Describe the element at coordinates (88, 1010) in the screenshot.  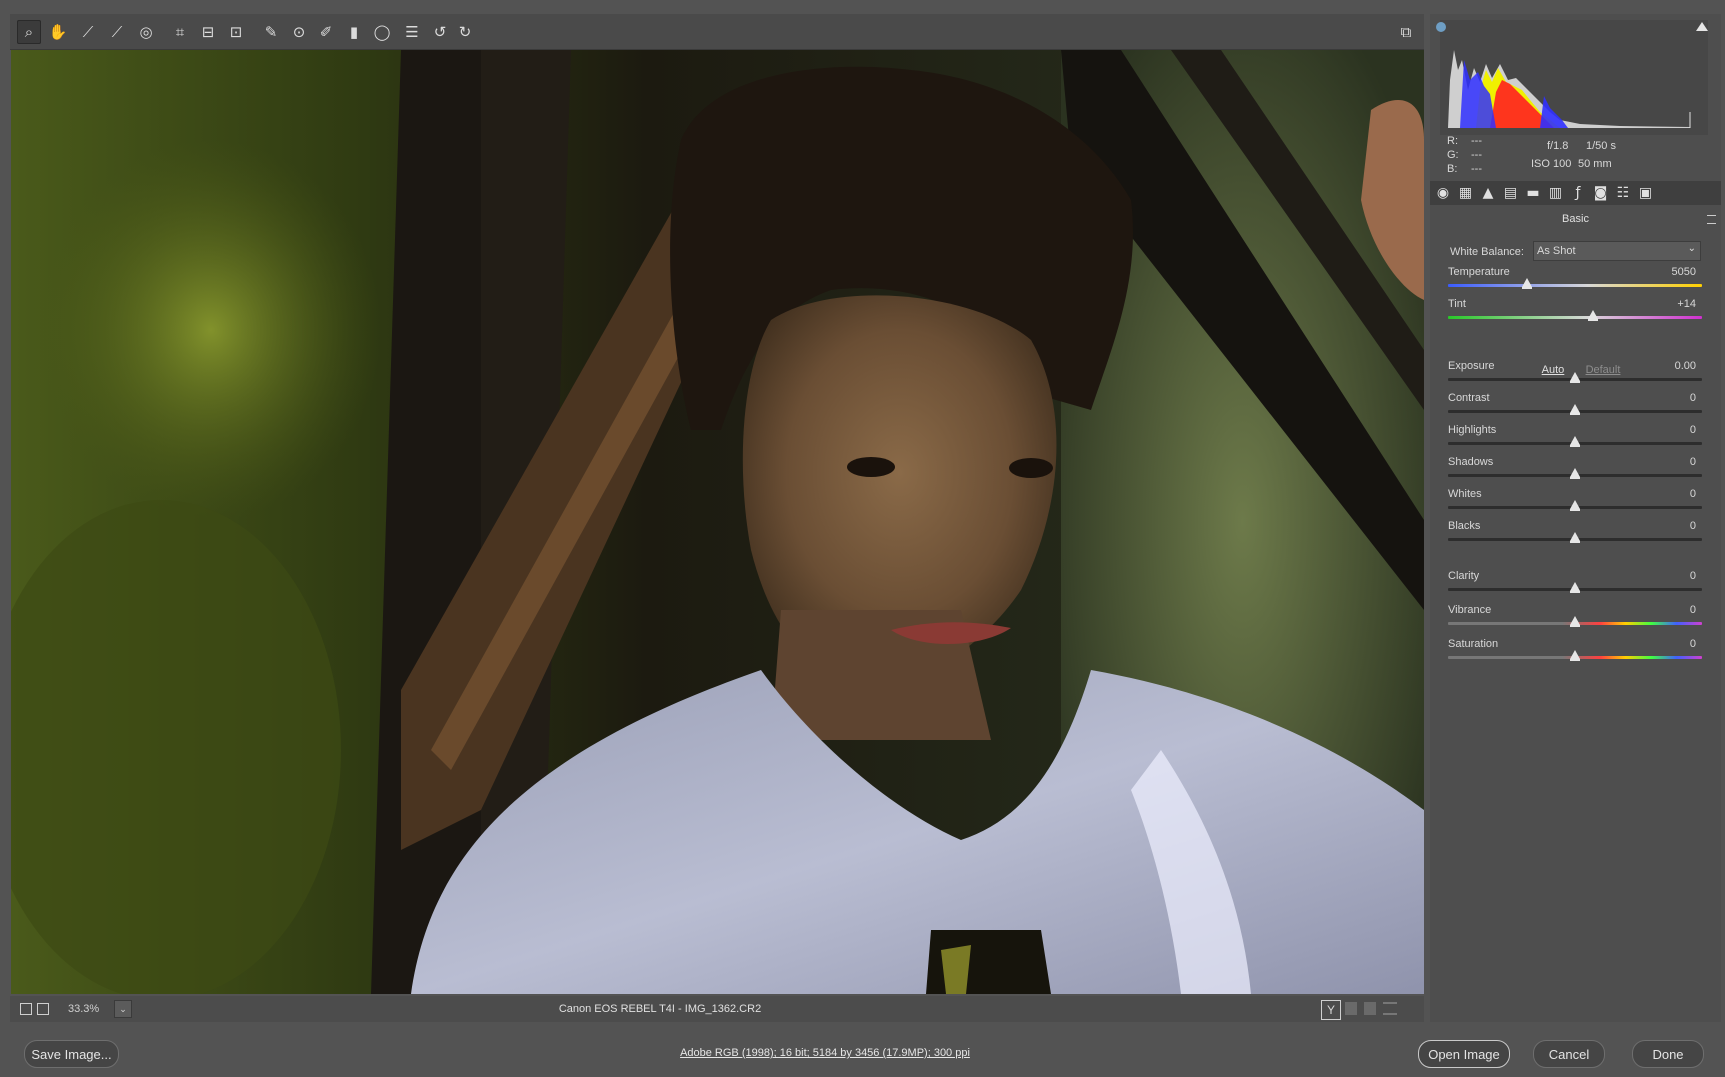
I see `zoom-level: 33.3%` at that location.